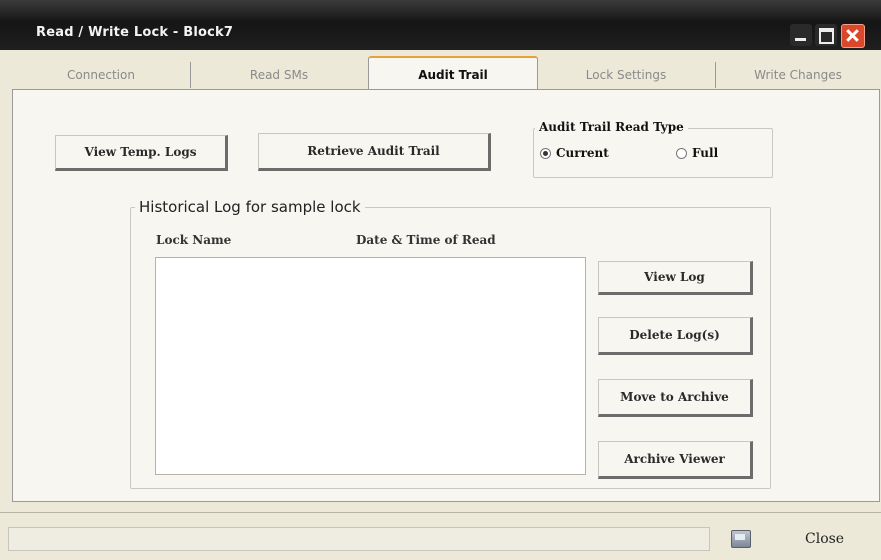 This screenshot has height=560, width=881. I want to click on view-log-button: View Log, so click(675, 278).